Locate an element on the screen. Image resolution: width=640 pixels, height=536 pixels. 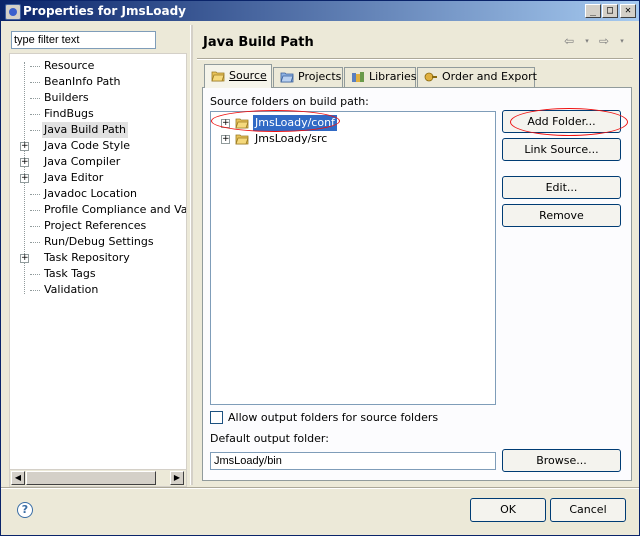
libraries-icon is located at coordinates (358, 77).